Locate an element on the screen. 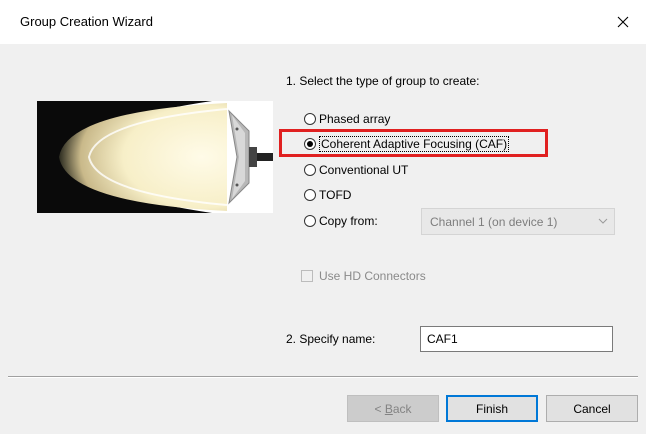  probe-illustration is located at coordinates (155, 157).